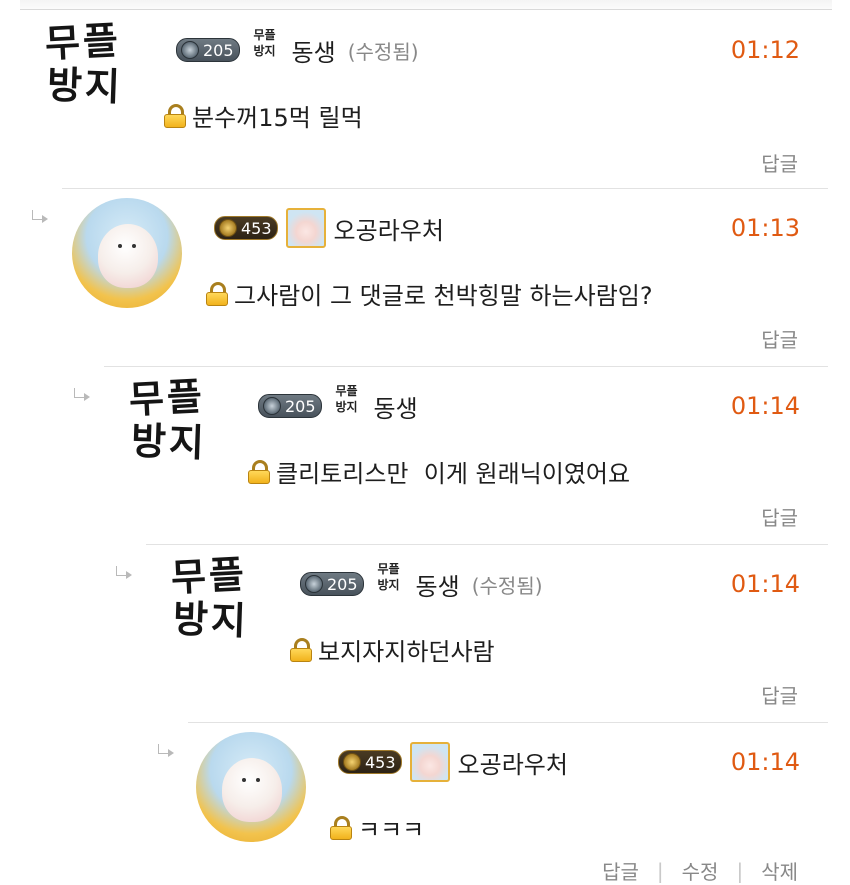  Describe the element at coordinates (765, 228) in the screenshot. I see `timestamp: 01:13` at that location.